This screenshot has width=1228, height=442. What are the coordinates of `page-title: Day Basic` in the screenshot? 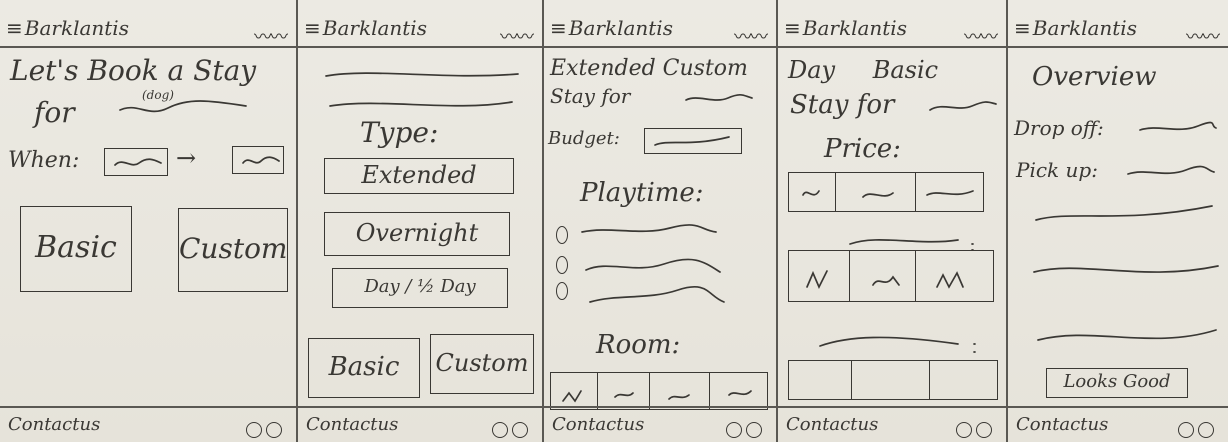 It's located at (863, 70).